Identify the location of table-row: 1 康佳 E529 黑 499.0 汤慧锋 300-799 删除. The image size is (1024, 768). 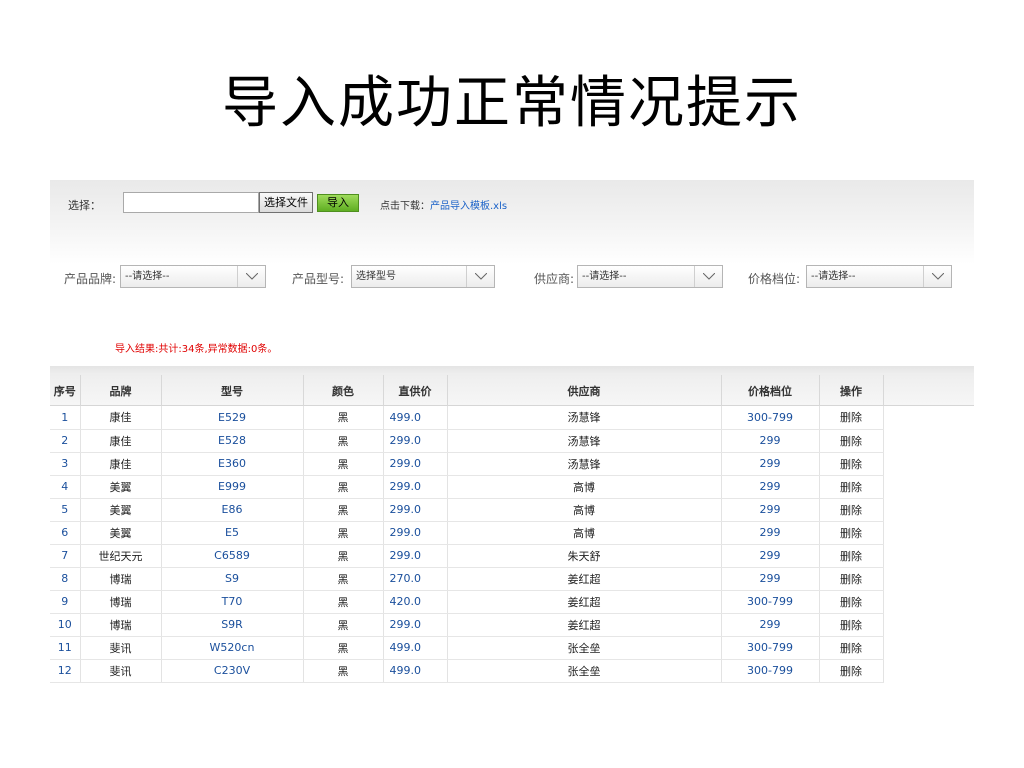
(467, 418).